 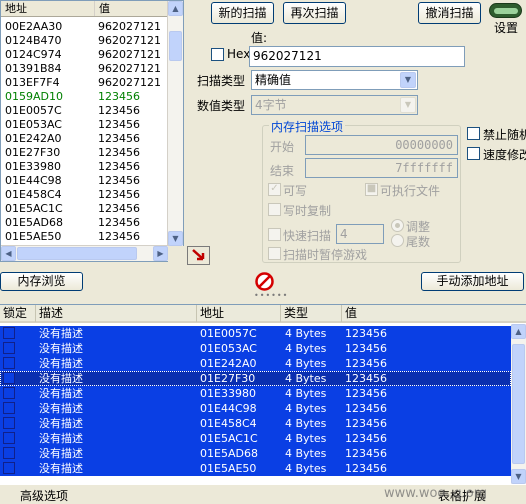 I want to click on found-list-row: 0124C974 962027121, so click(x=85, y=54).